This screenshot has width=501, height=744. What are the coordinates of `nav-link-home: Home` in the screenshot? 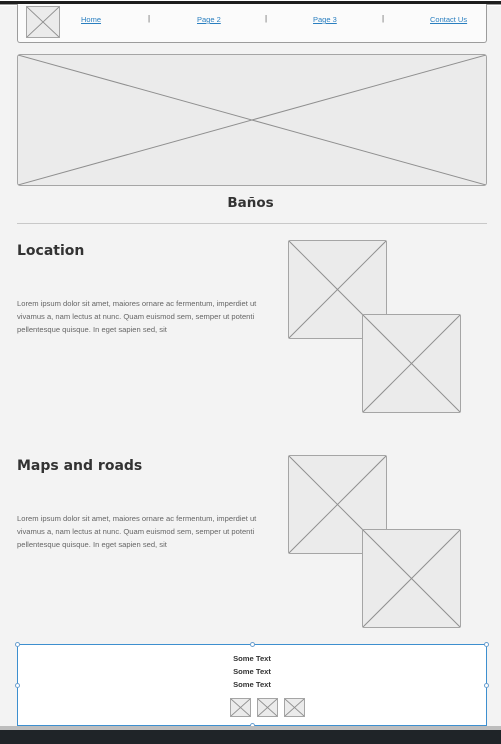 It's located at (91, 19).